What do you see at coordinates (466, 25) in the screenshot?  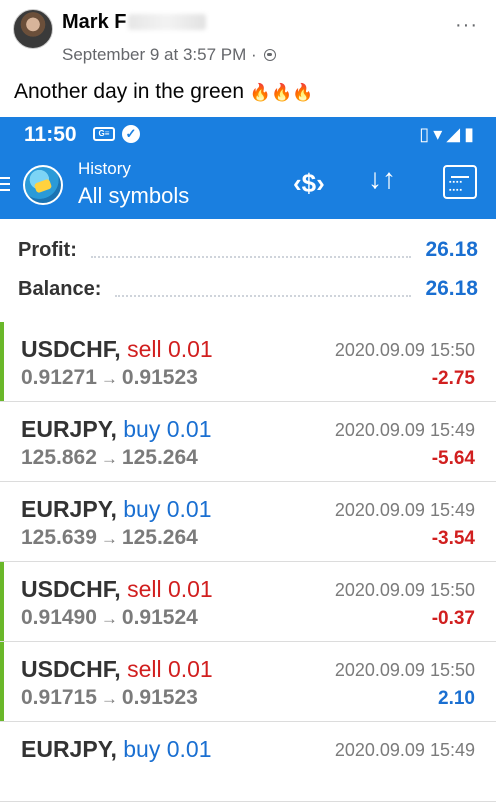 I see `more-options-button: ···` at bounding box center [466, 25].